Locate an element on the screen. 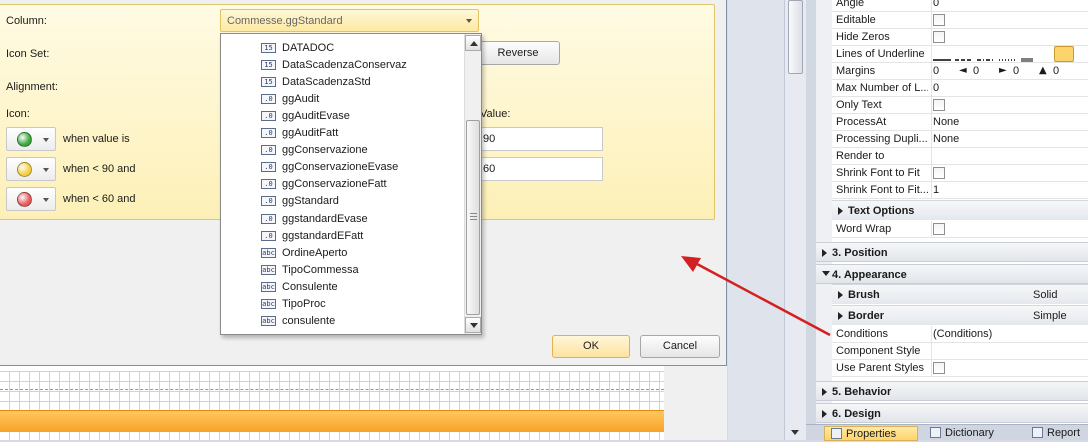 The height and width of the screenshot is (442, 1088). annotation-arrow is located at coordinates (756, 296).